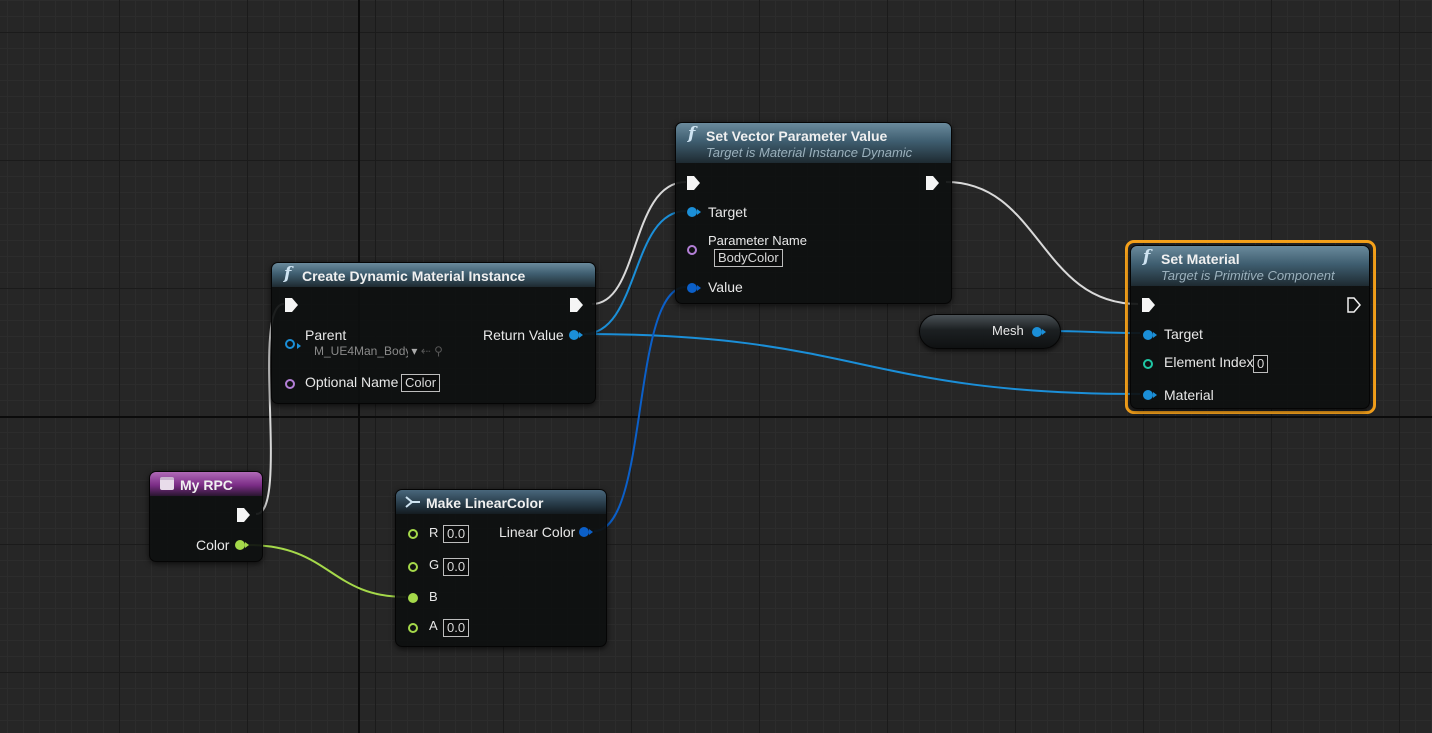  Describe the element at coordinates (1261, 364) in the screenshot. I see `element-index-field: 0` at that location.